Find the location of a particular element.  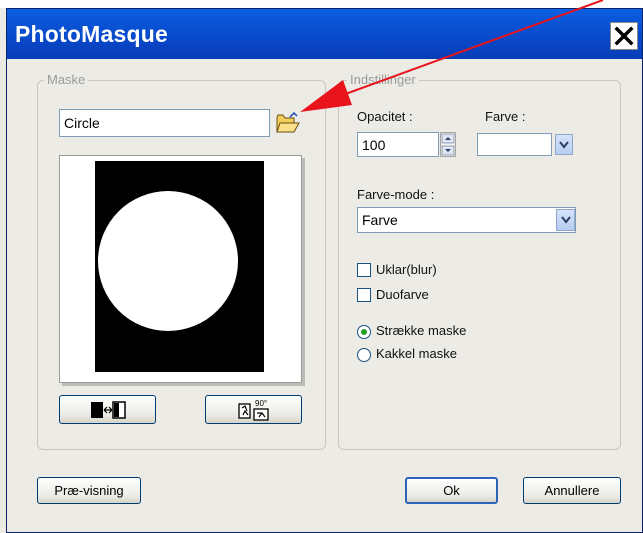

close-icon is located at coordinates (624, 36).